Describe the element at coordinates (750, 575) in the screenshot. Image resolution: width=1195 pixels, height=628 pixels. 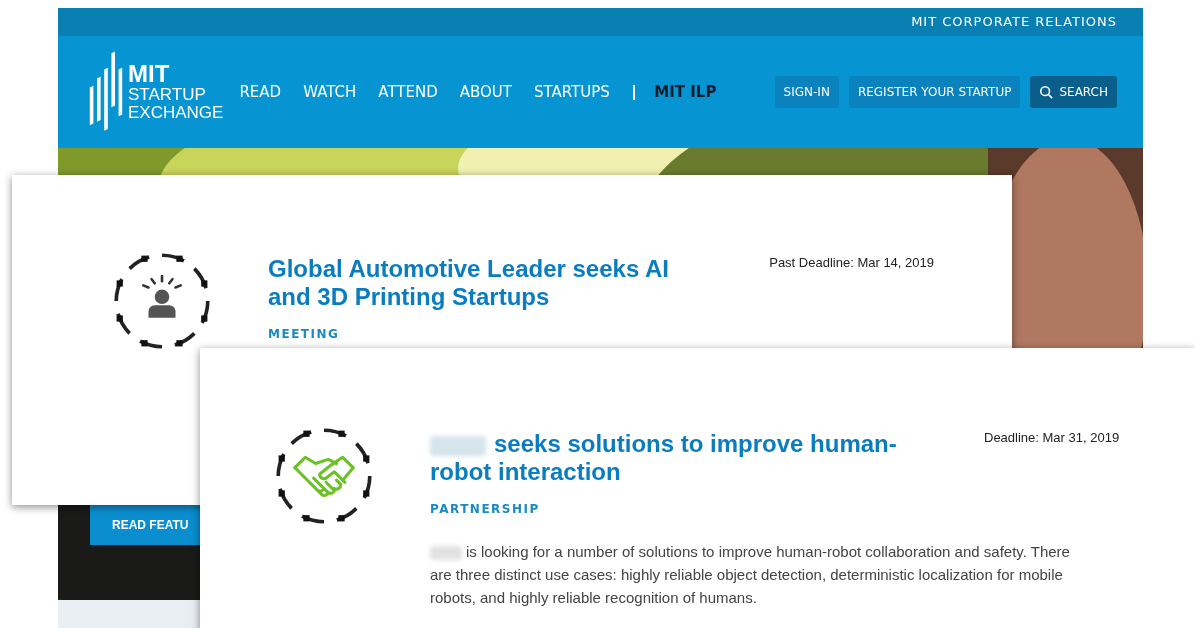
I see `description: is looking for a number of solutions to improve human-robot collaboration and safety. There are three distinct use cases: highly reliable object detection, deterministic localization for mobile robots, and highly reliable recognition of humans.` at that location.